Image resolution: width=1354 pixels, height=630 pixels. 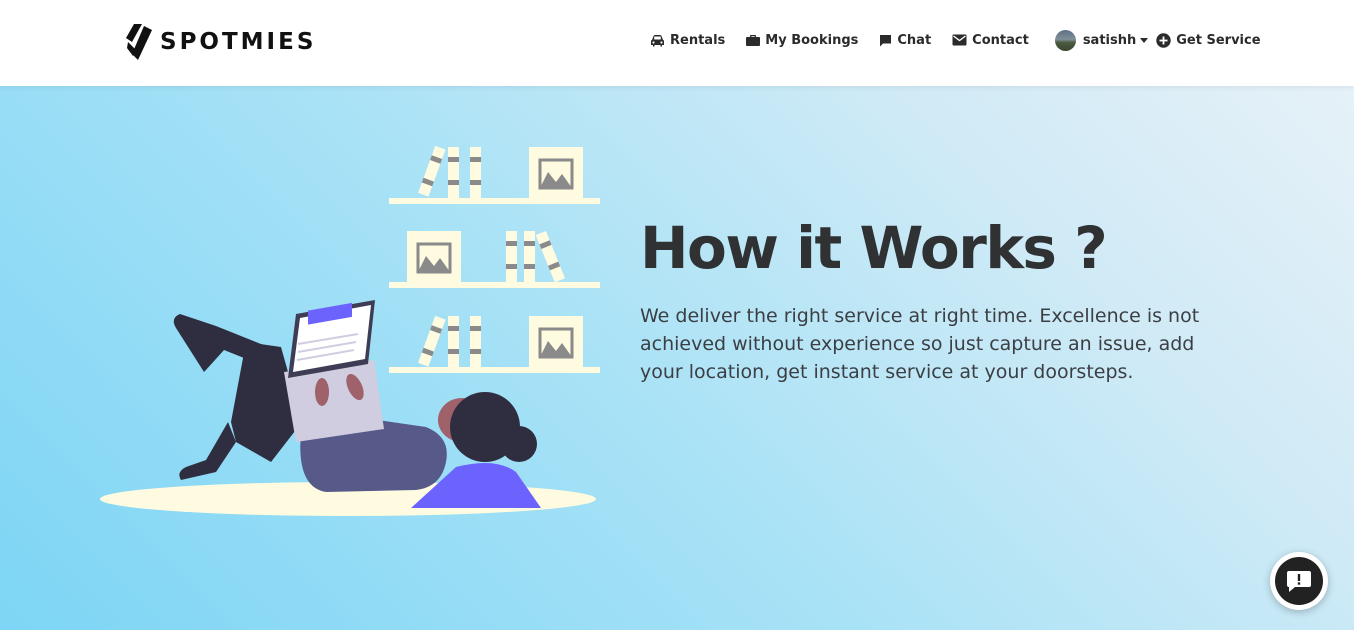 What do you see at coordinates (139, 42) in the screenshot?
I see `spotmies-logo-icon` at bounding box center [139, 42].